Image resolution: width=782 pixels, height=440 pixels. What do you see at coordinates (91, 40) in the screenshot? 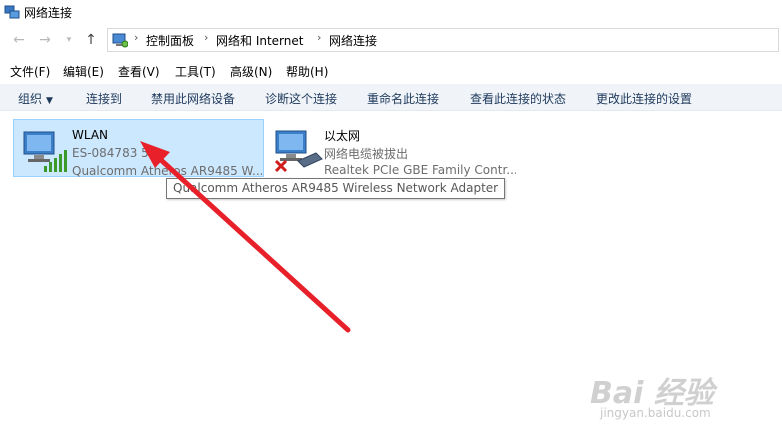
I see `up-arrow-icon: ↑` at bounding box center [91, 40].